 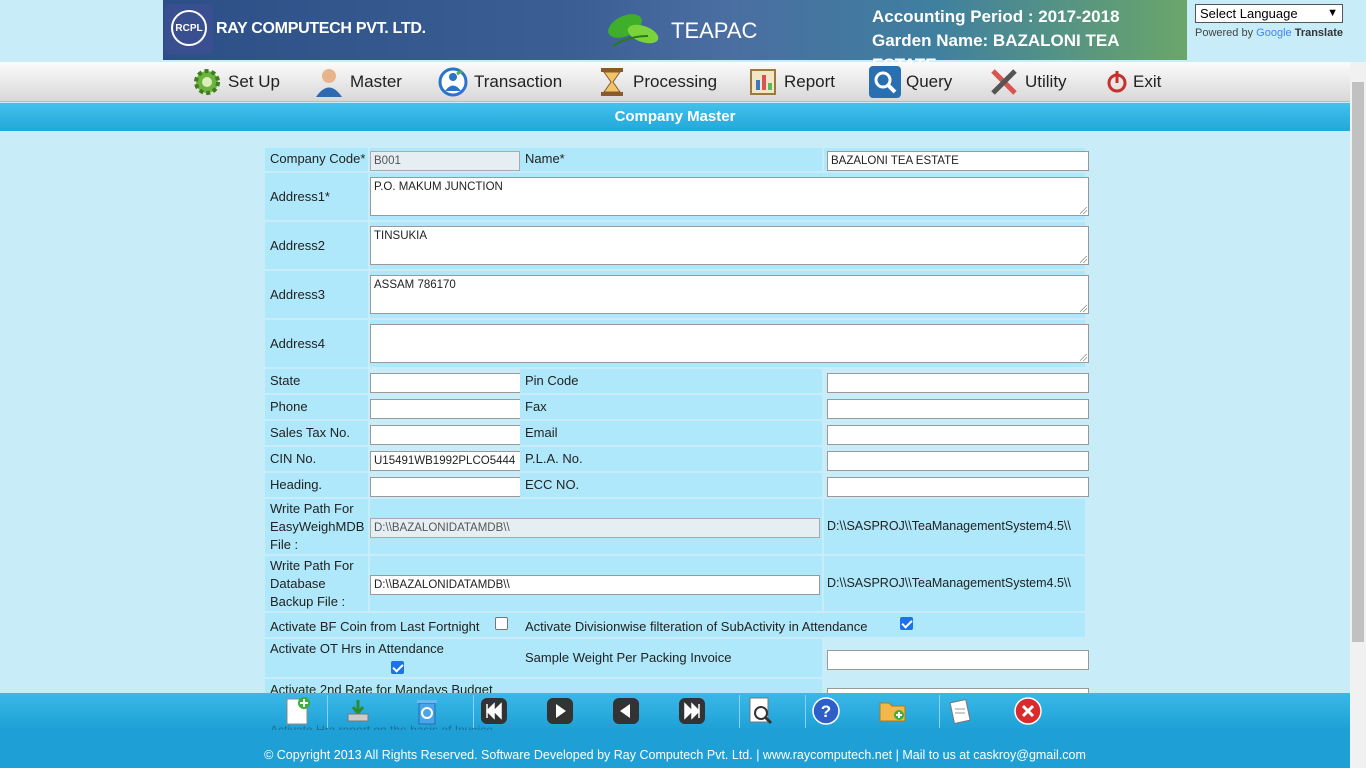 I want to click on scroll-thumb, so click(x=1358, y=362).